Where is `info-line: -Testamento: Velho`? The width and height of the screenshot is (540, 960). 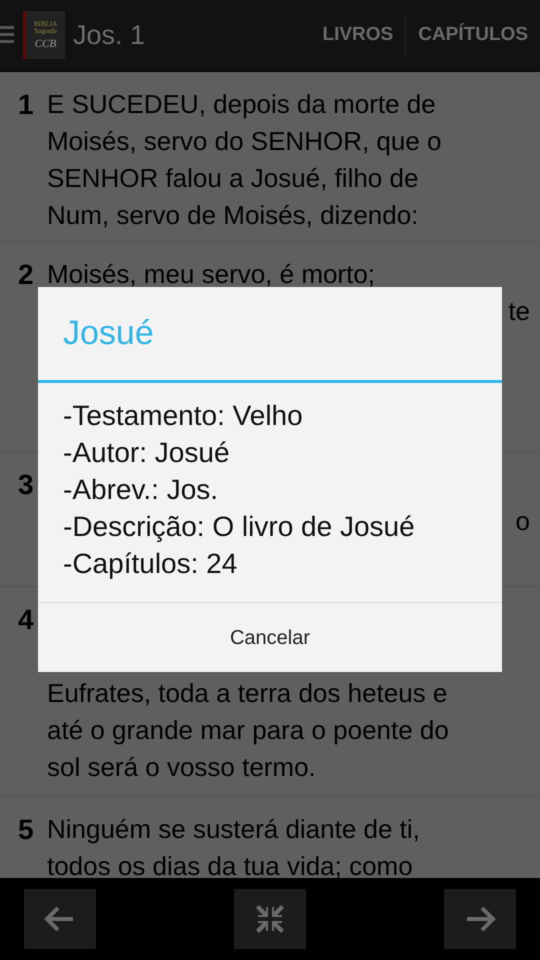 info-line: -Testamento: Velho is located at coordinates (183, 415).